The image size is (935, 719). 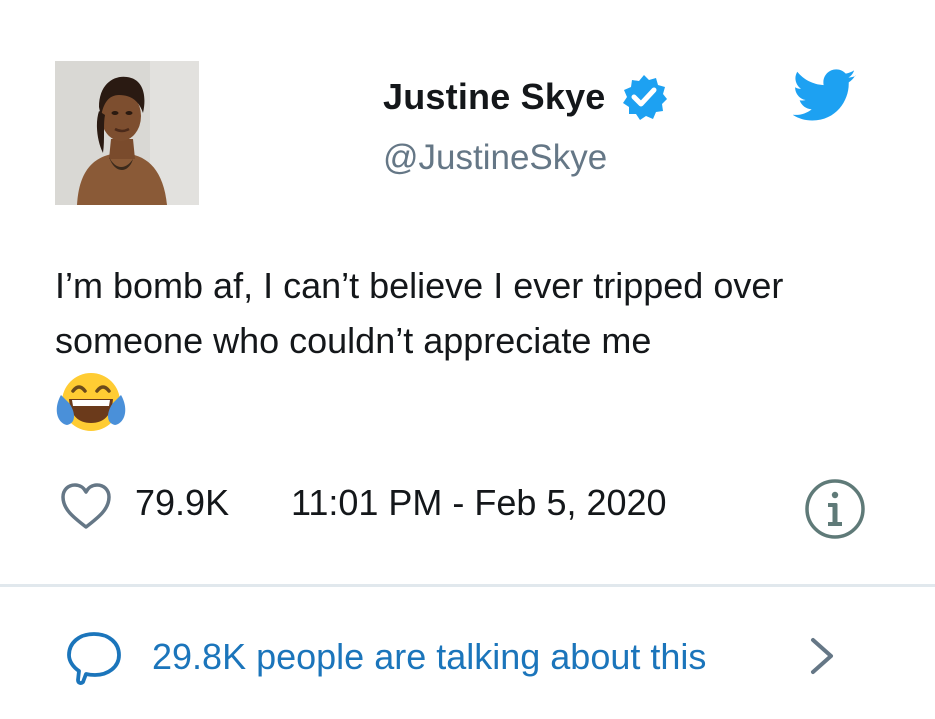 What do you see at coordinates (86, 506) in the screenshot?
I see `heart-icon` at bounding box center [86, 506].